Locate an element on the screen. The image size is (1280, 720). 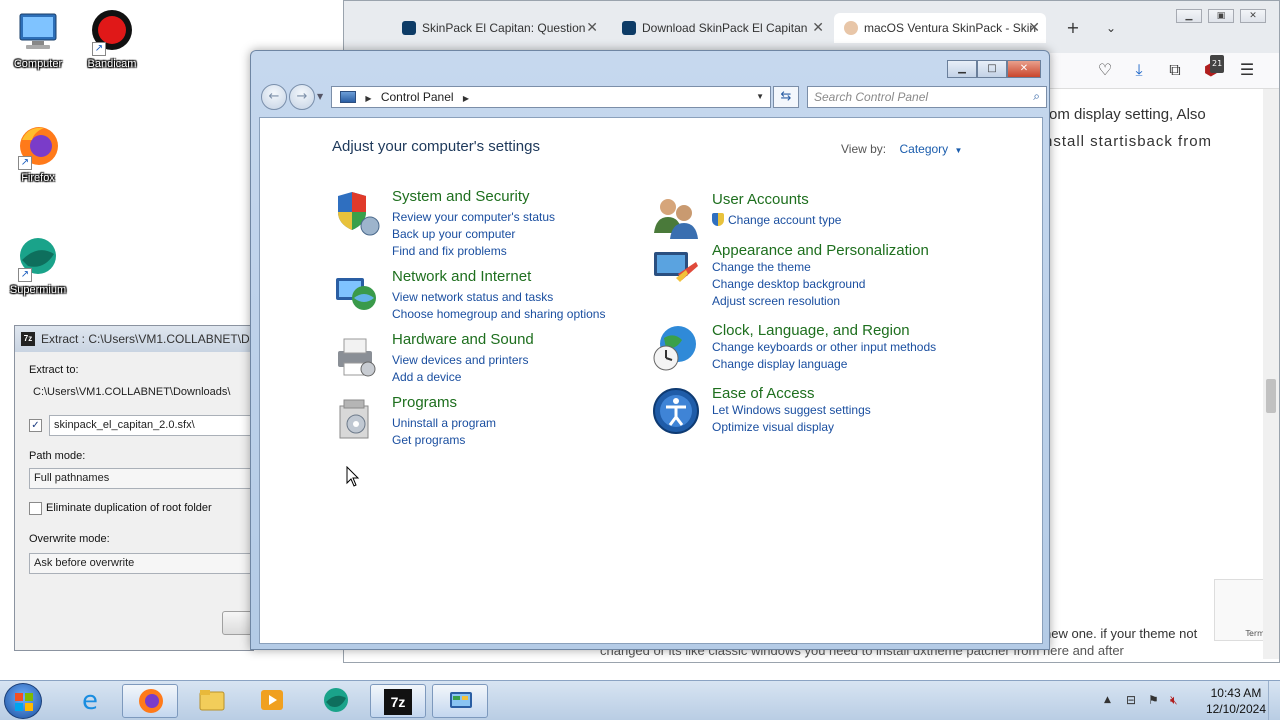
desktop-icon-bandicam: ↗ Bandicam is located at coordinates (112, 39).